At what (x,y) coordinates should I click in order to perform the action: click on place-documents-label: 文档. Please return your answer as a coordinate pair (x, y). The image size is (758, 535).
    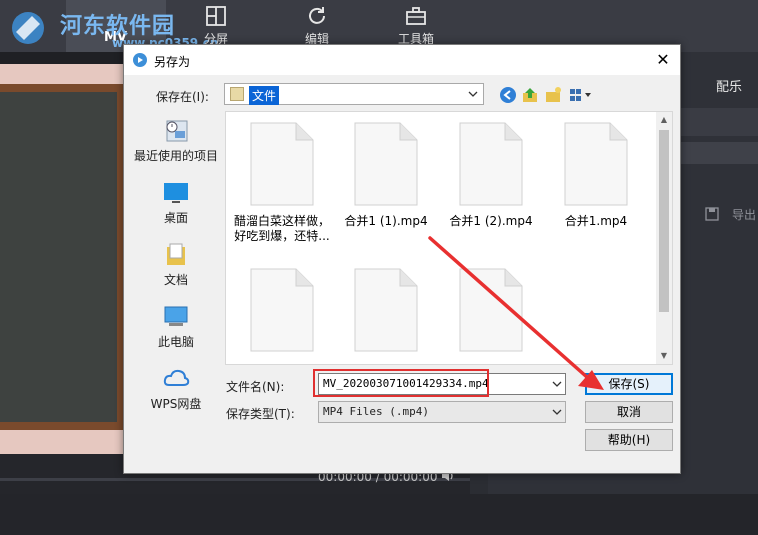
    Looking at the image, I should click on (175, 280).